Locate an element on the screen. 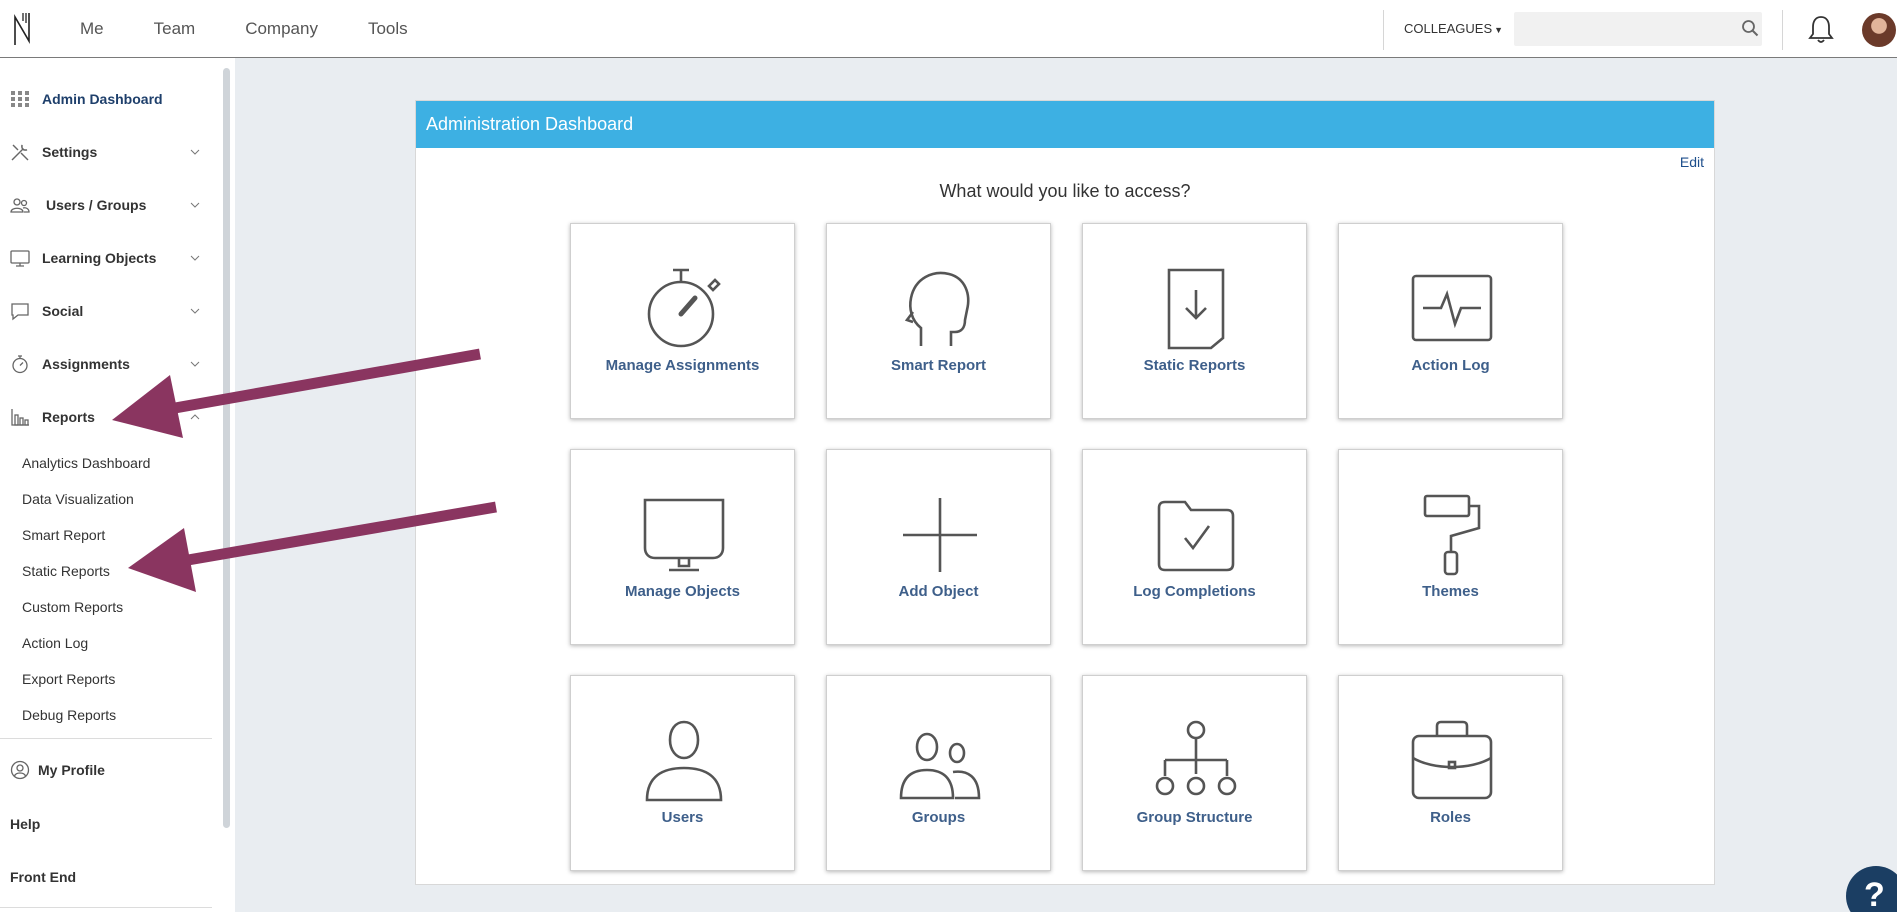  search-icon is located at coordinates (1750, 28).